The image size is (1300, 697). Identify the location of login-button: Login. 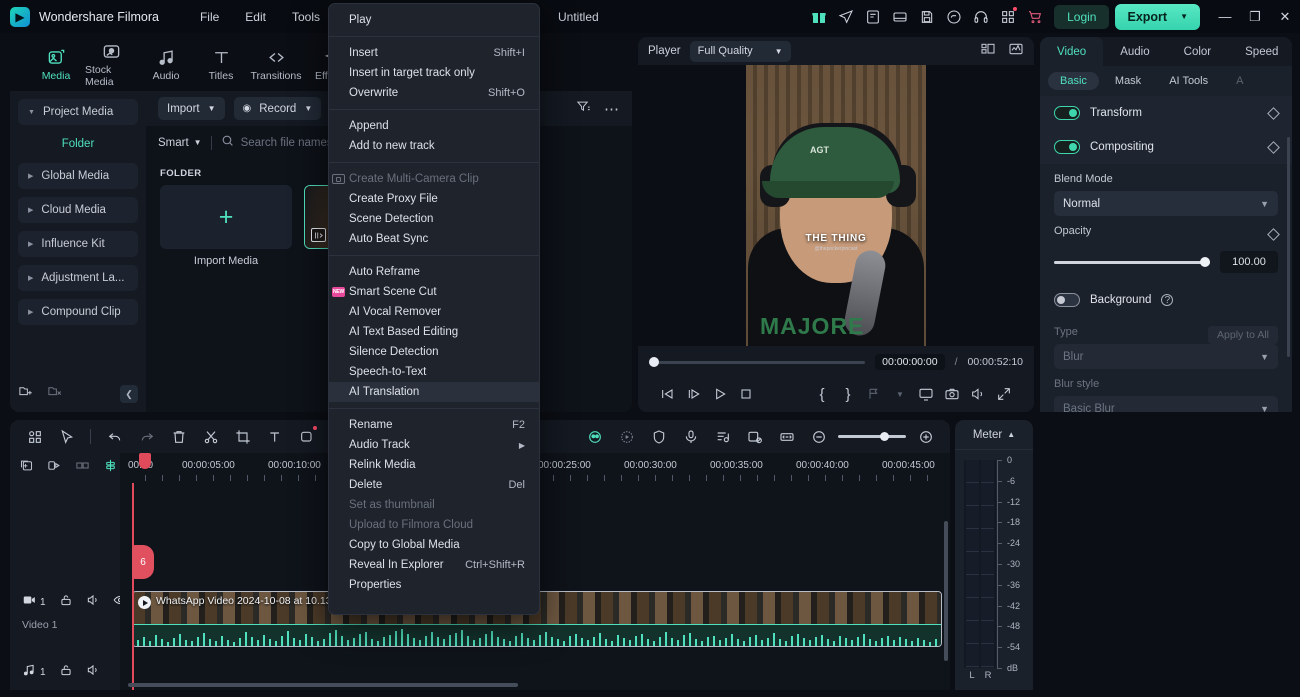
(1082, 16).